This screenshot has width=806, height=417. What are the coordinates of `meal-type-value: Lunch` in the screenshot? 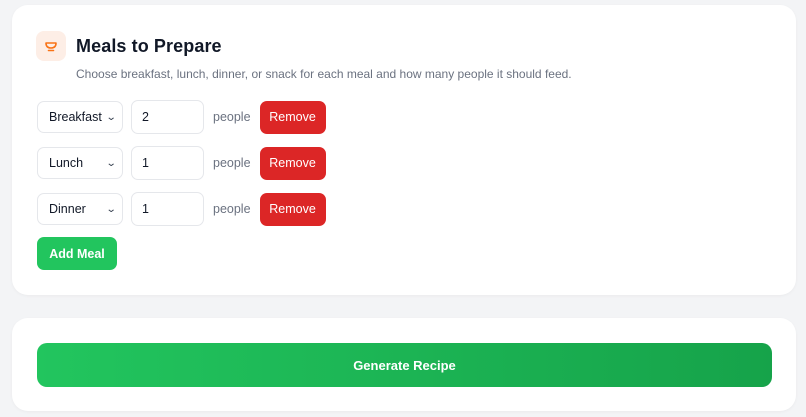 It's located at (66, 163).